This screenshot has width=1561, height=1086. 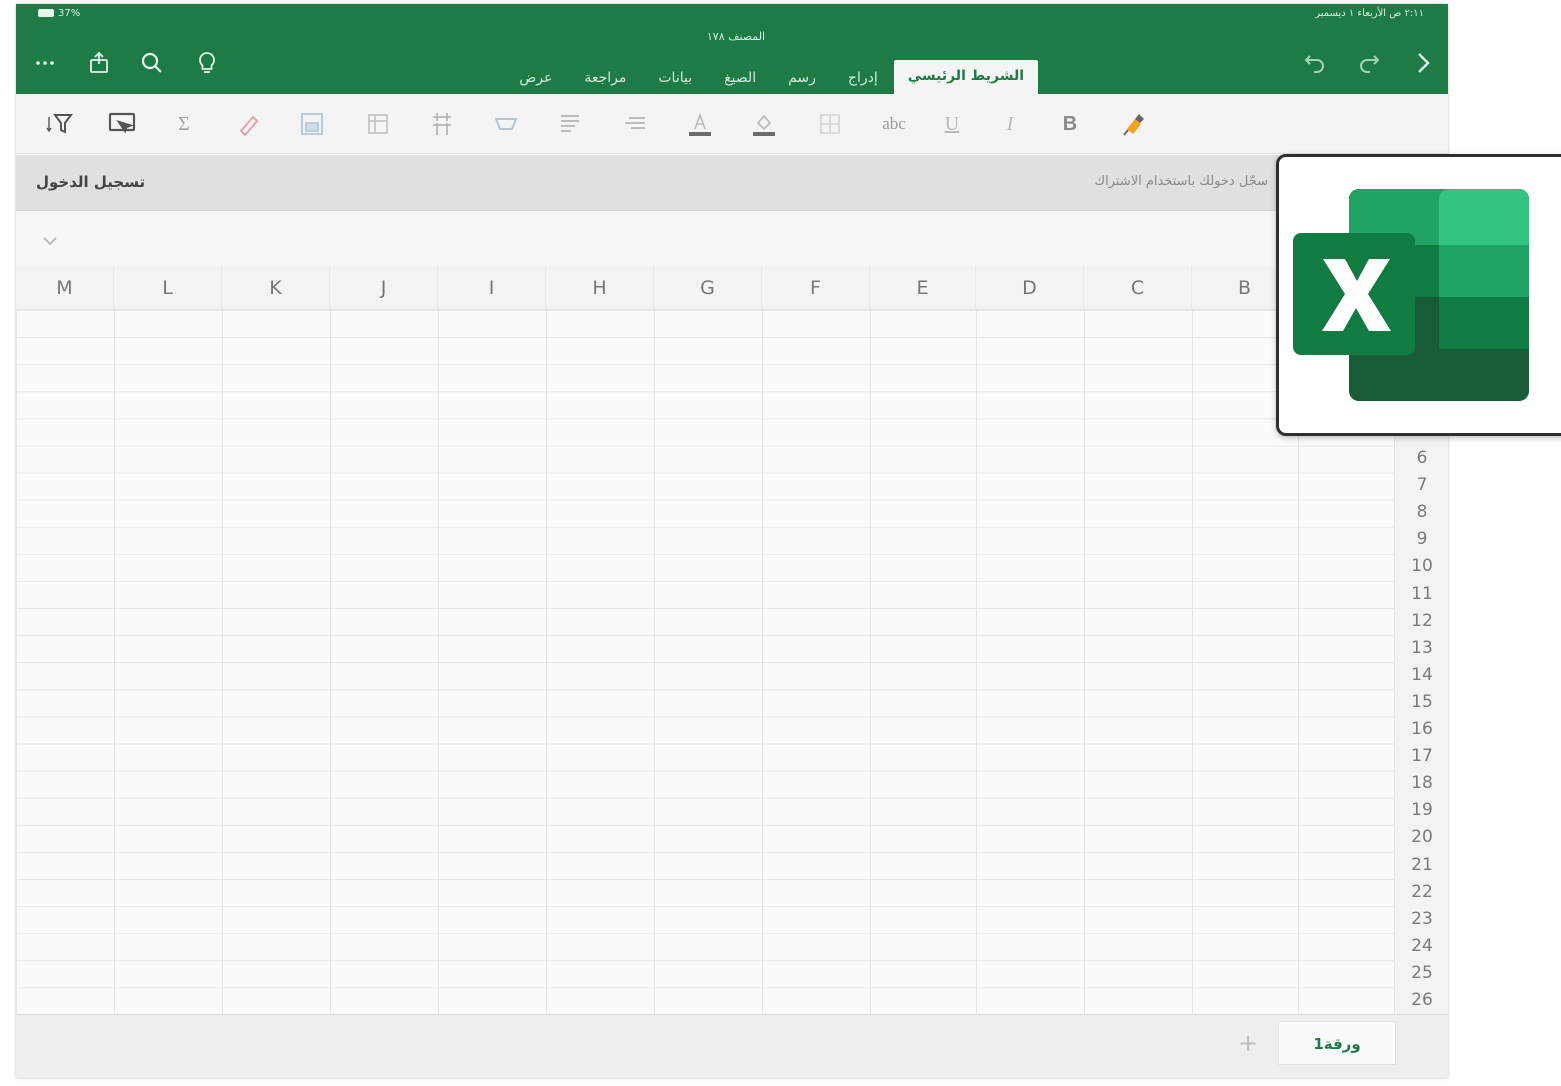 What do you see at coordinates (535, 82) in the screenshot?
I see `tab-view: عرض` at bounding box center [535, 82].